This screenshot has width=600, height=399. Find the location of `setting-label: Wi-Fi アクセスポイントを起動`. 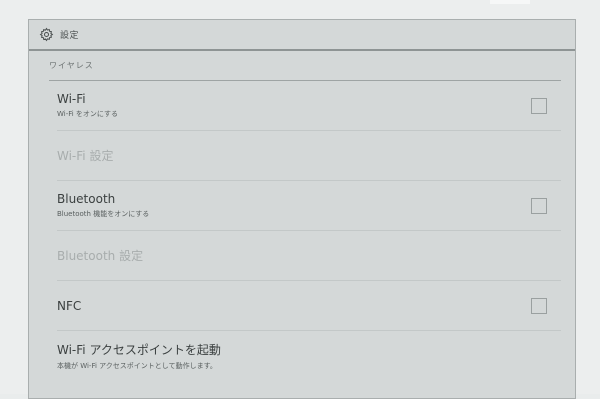

setting-label: Wi-Fi アクセスポイントを起動 is located at coordinates (139, 350).